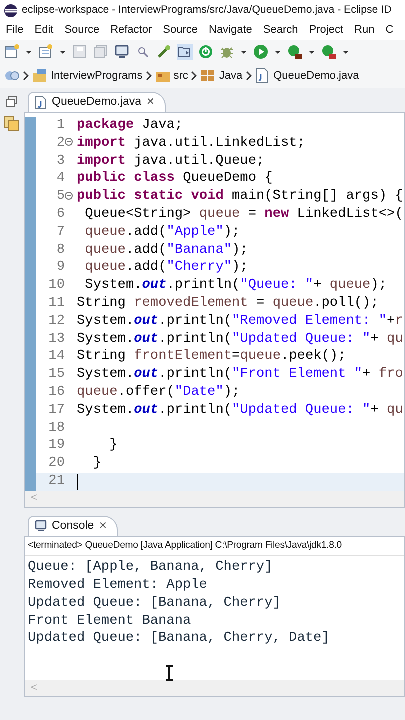  I want to click on console-output-line: Updated Queue: [Banana, Cherry, Date], so click(179, 639).